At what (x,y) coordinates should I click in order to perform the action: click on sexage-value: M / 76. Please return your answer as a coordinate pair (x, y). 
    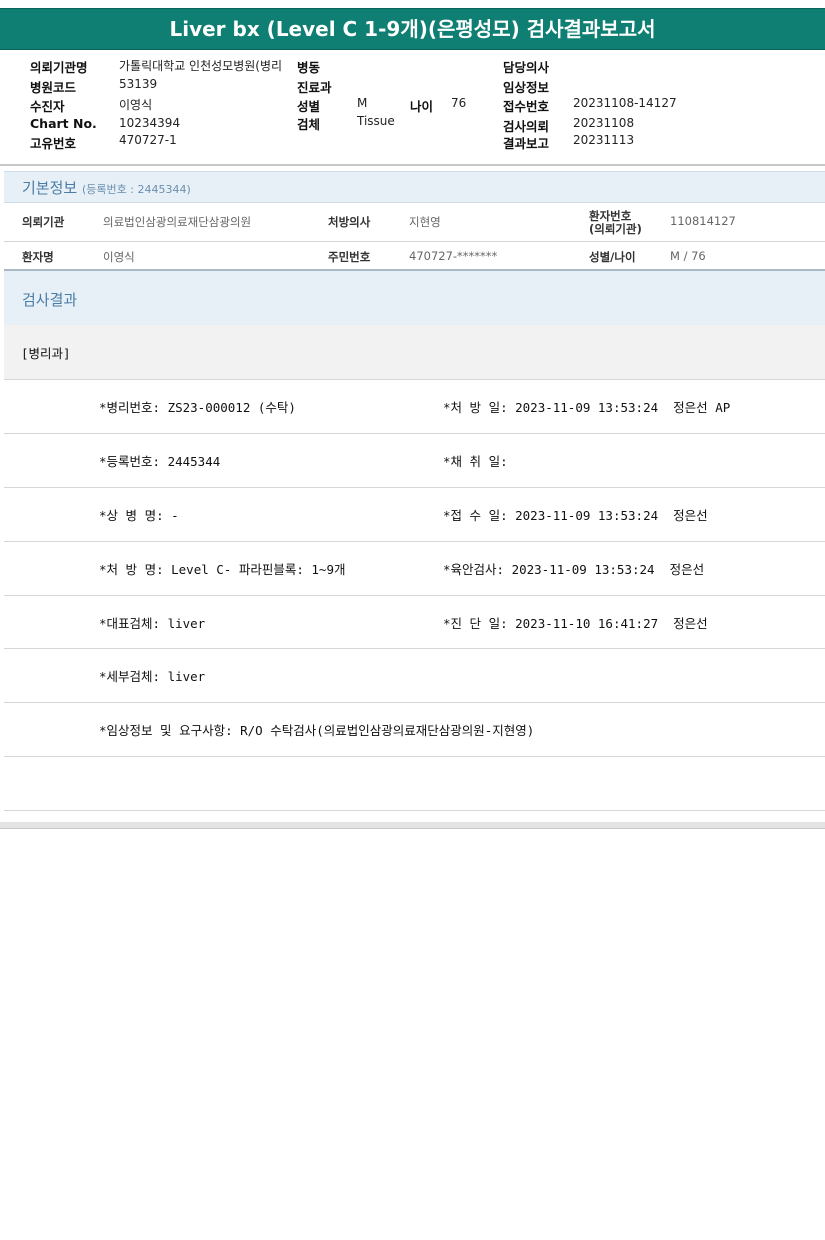
    Looking at the image, I should click on (688, 256).